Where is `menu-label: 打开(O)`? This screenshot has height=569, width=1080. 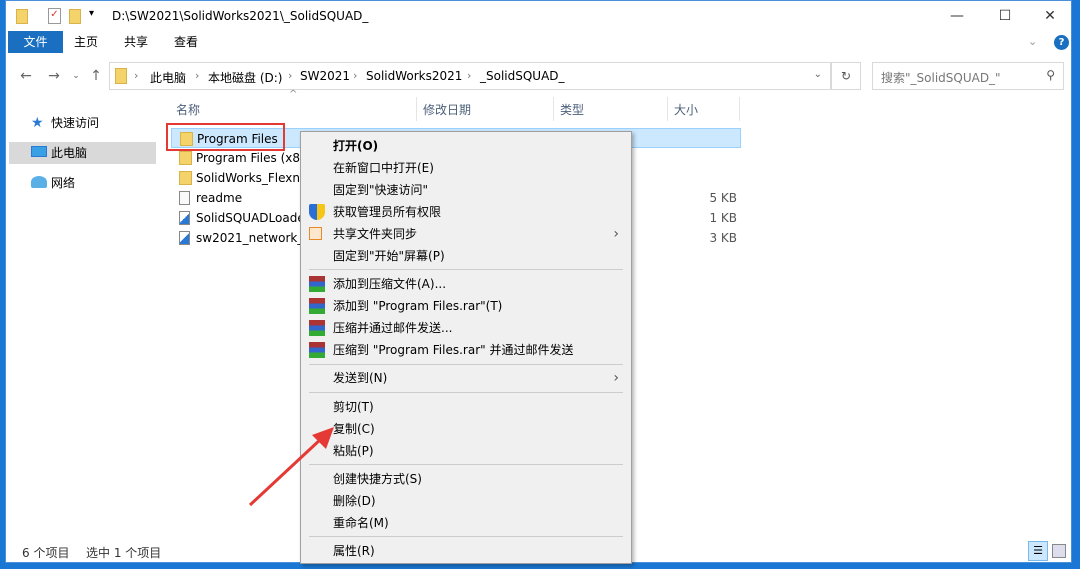
menu-label: 打开(O) is located at coordinates (356, 146).